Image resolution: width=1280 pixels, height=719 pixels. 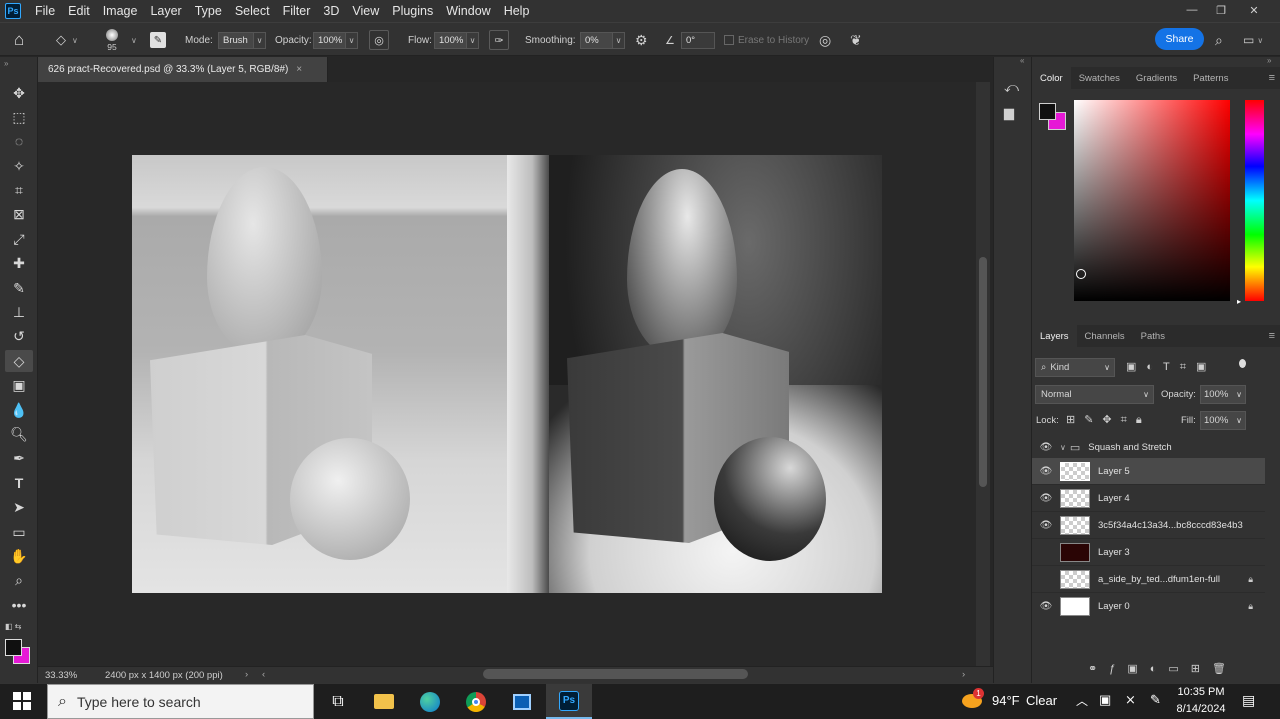 I want to click on stamp-tool-icon: ⊥, so click(x=19, y=312).